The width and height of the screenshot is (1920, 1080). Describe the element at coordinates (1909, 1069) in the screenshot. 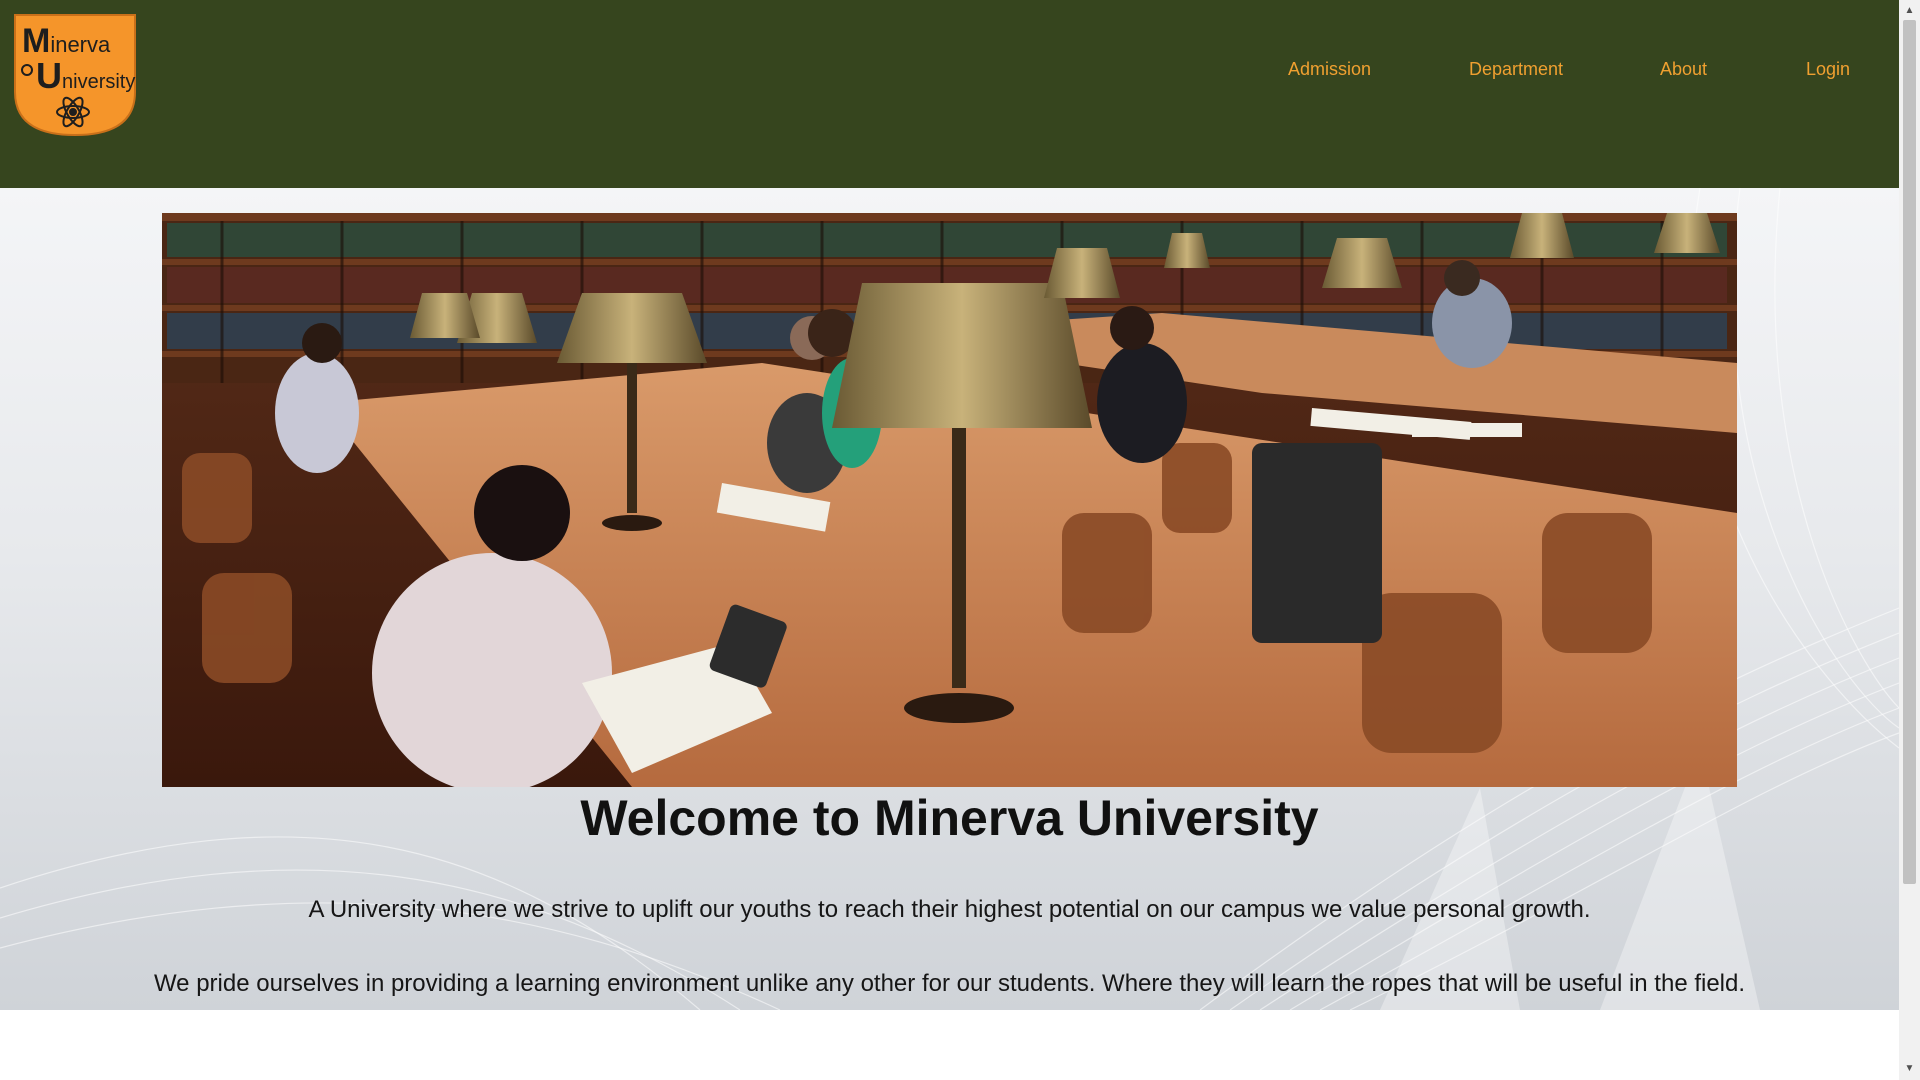

I see `scroll-down-arrow-icon: ▼` at that location.